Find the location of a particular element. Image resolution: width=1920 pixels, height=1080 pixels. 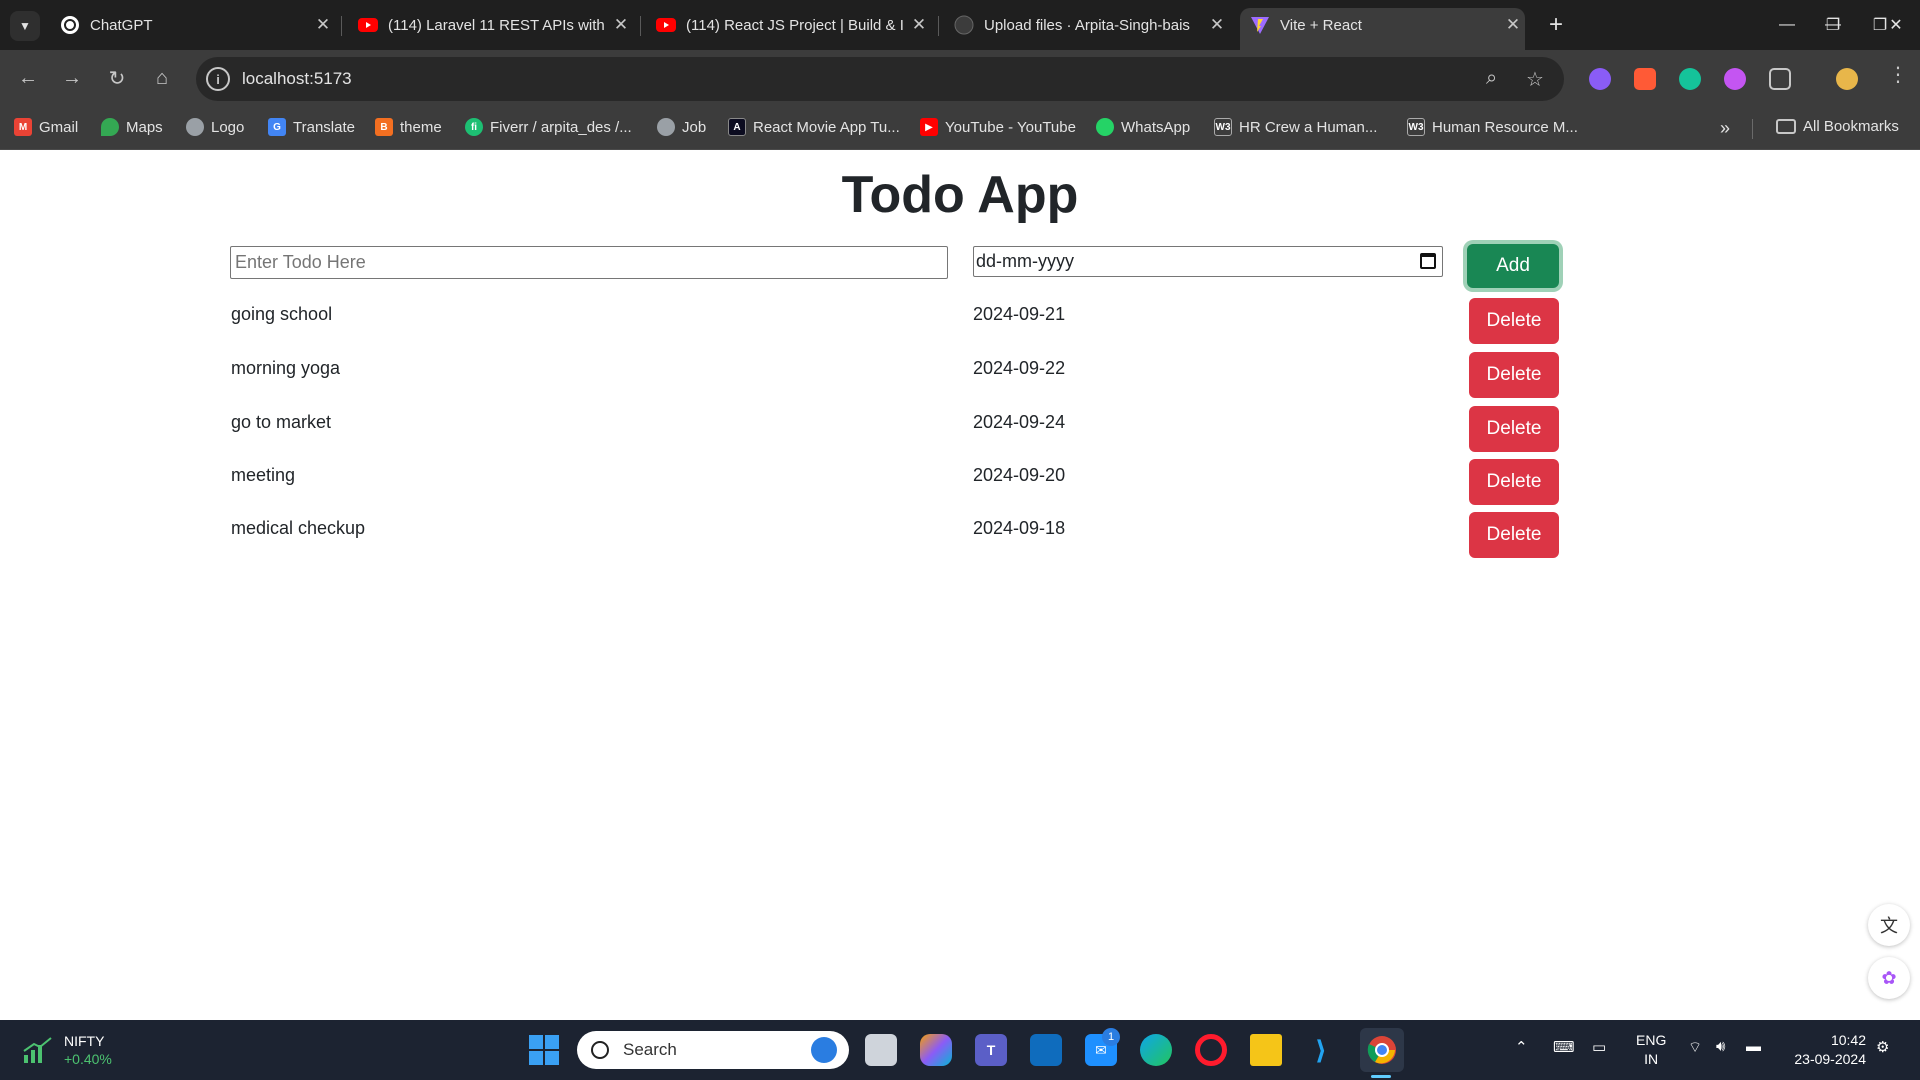

tab-title: (114) React JS Project | Build & I is located at coordinates (795, 25).